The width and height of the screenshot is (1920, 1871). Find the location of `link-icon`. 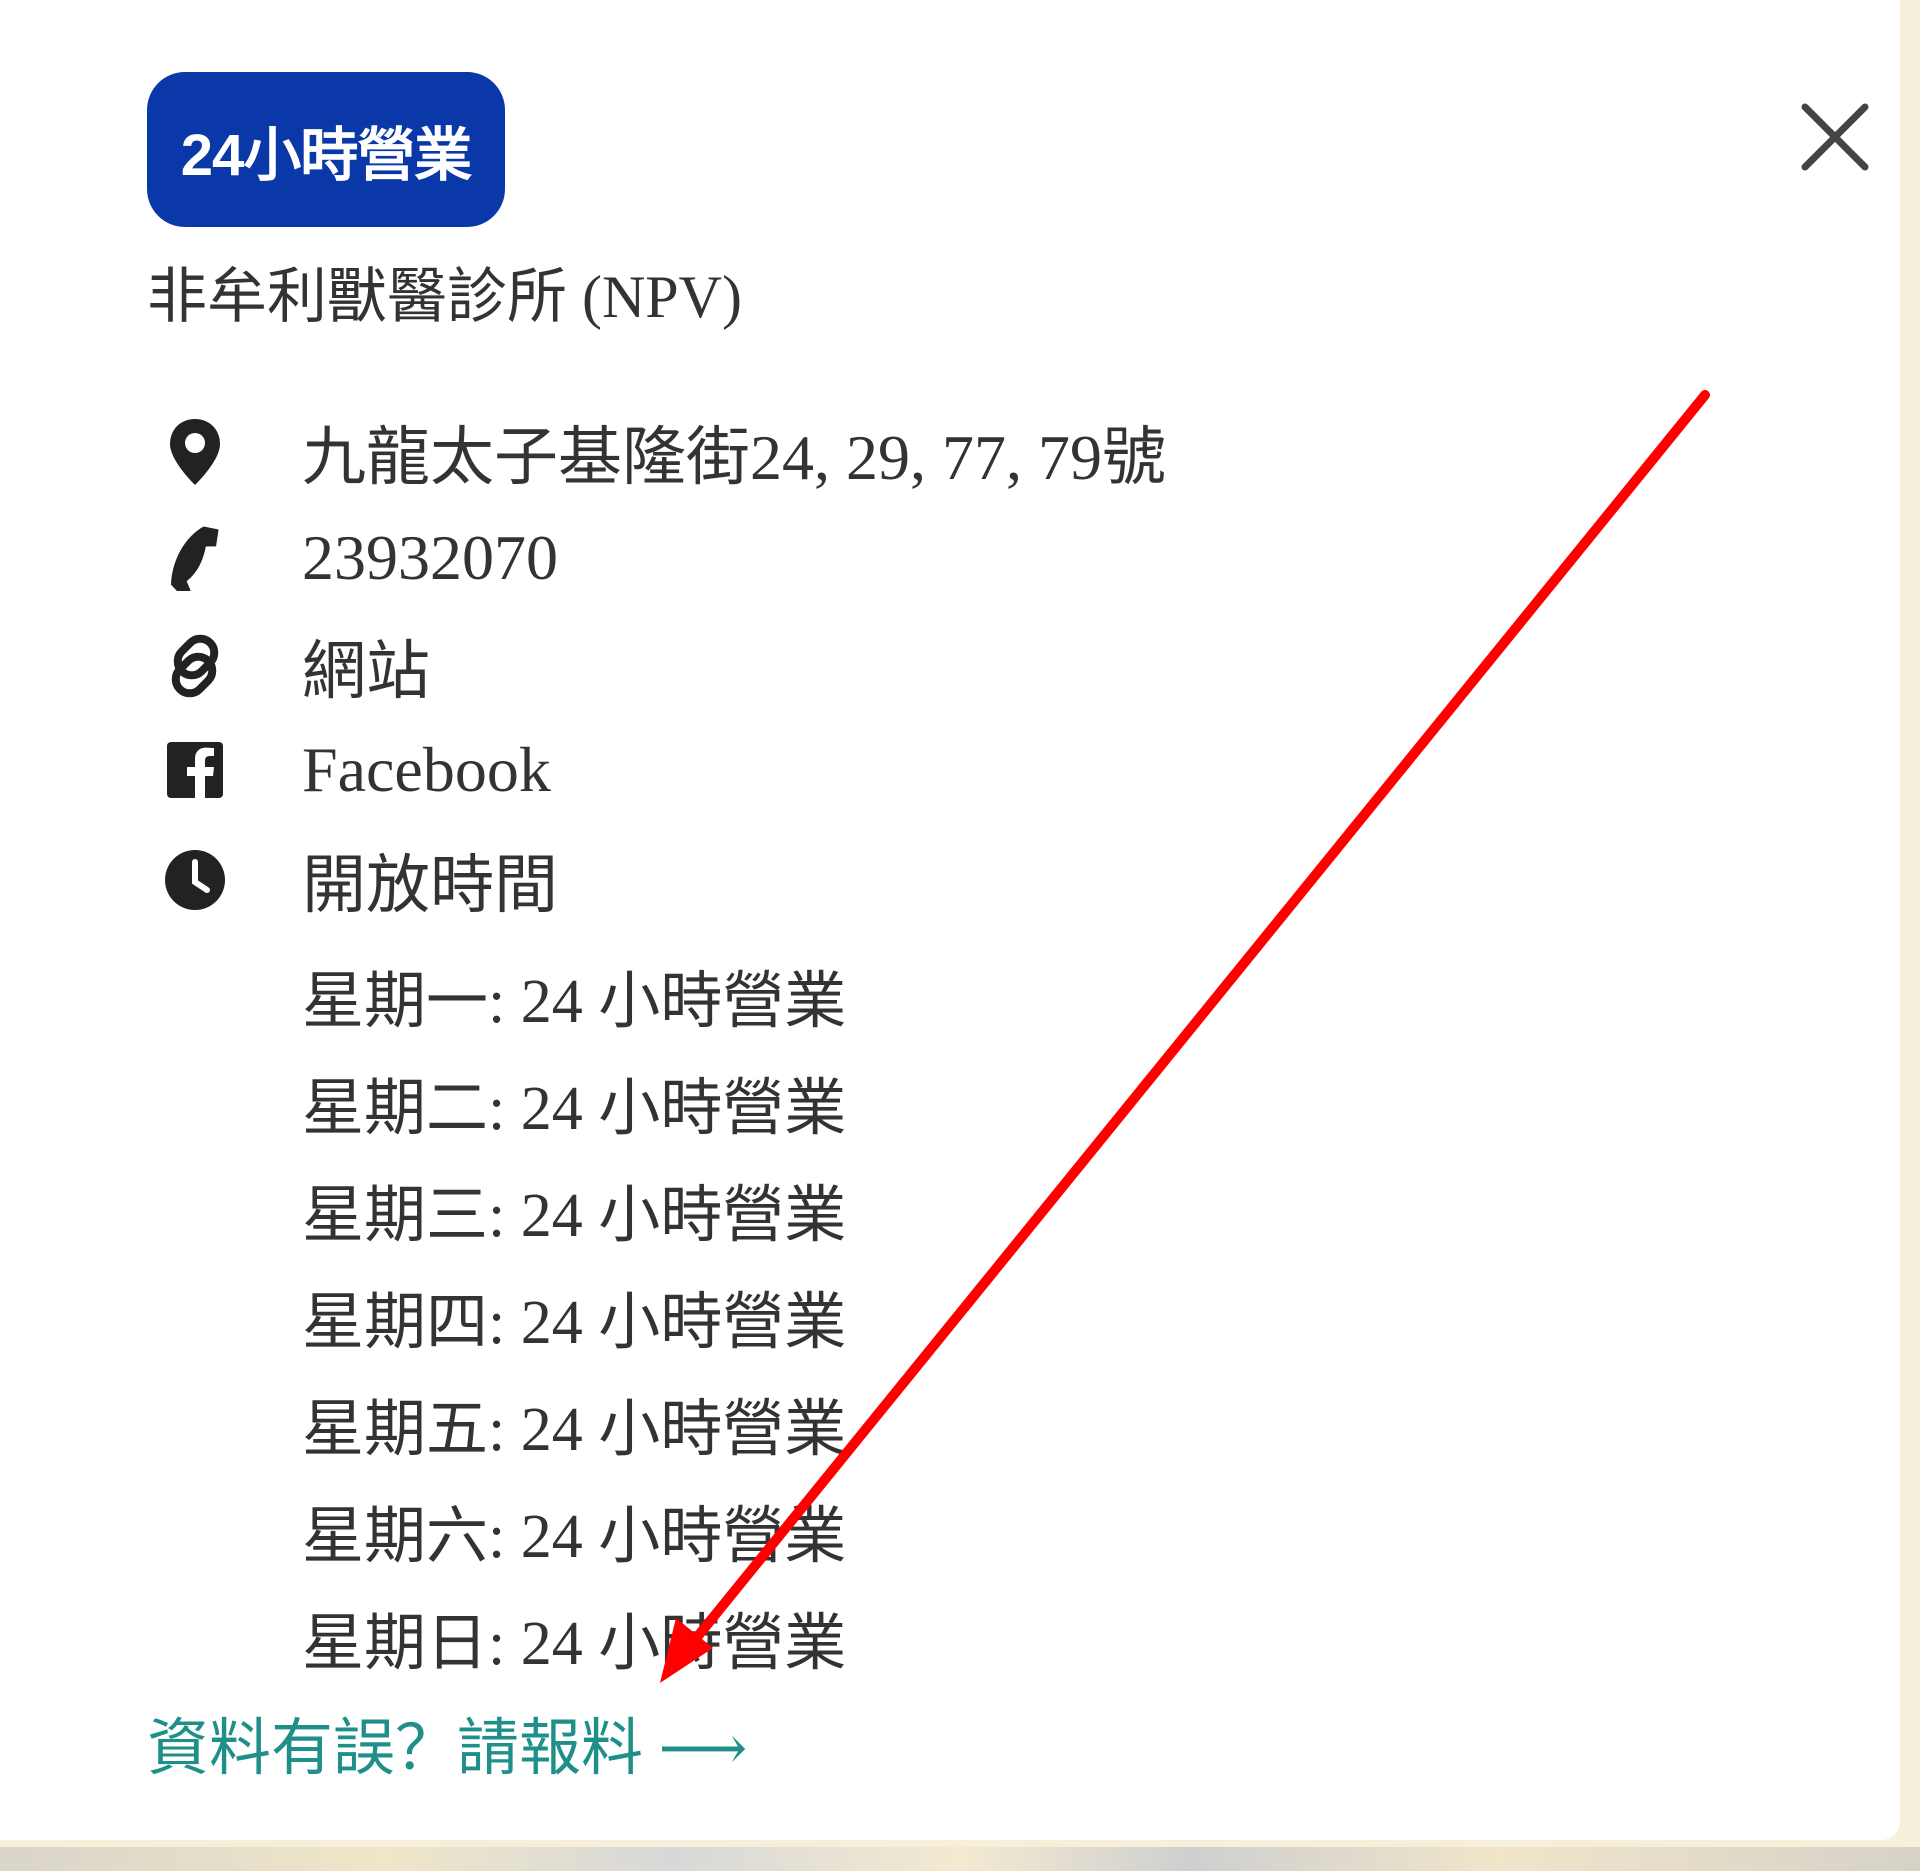

link-icon is located at coordinates (195, 666).